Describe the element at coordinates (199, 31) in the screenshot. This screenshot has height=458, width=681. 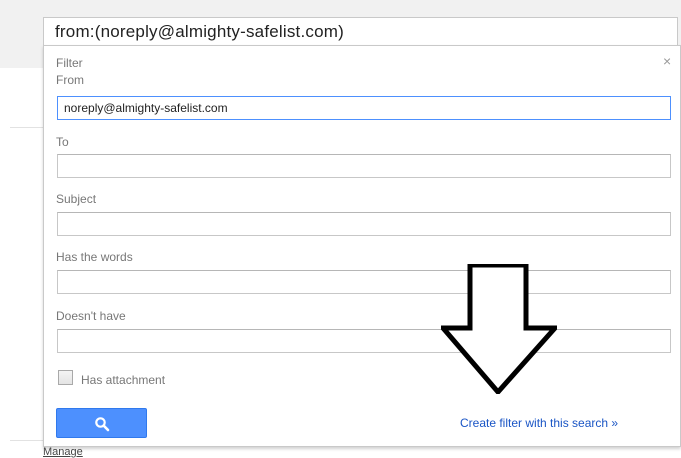
I see `search-query-text: from:(noreply@almighty-safelist.com)` at that location.